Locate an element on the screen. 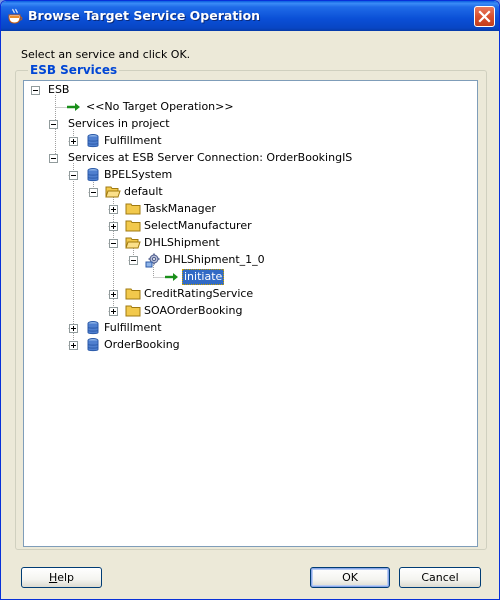 The image size is (500, 600). tree-node-dhlshipment-version: DHLShipment_1_0 is located at coordinates (214, 260).